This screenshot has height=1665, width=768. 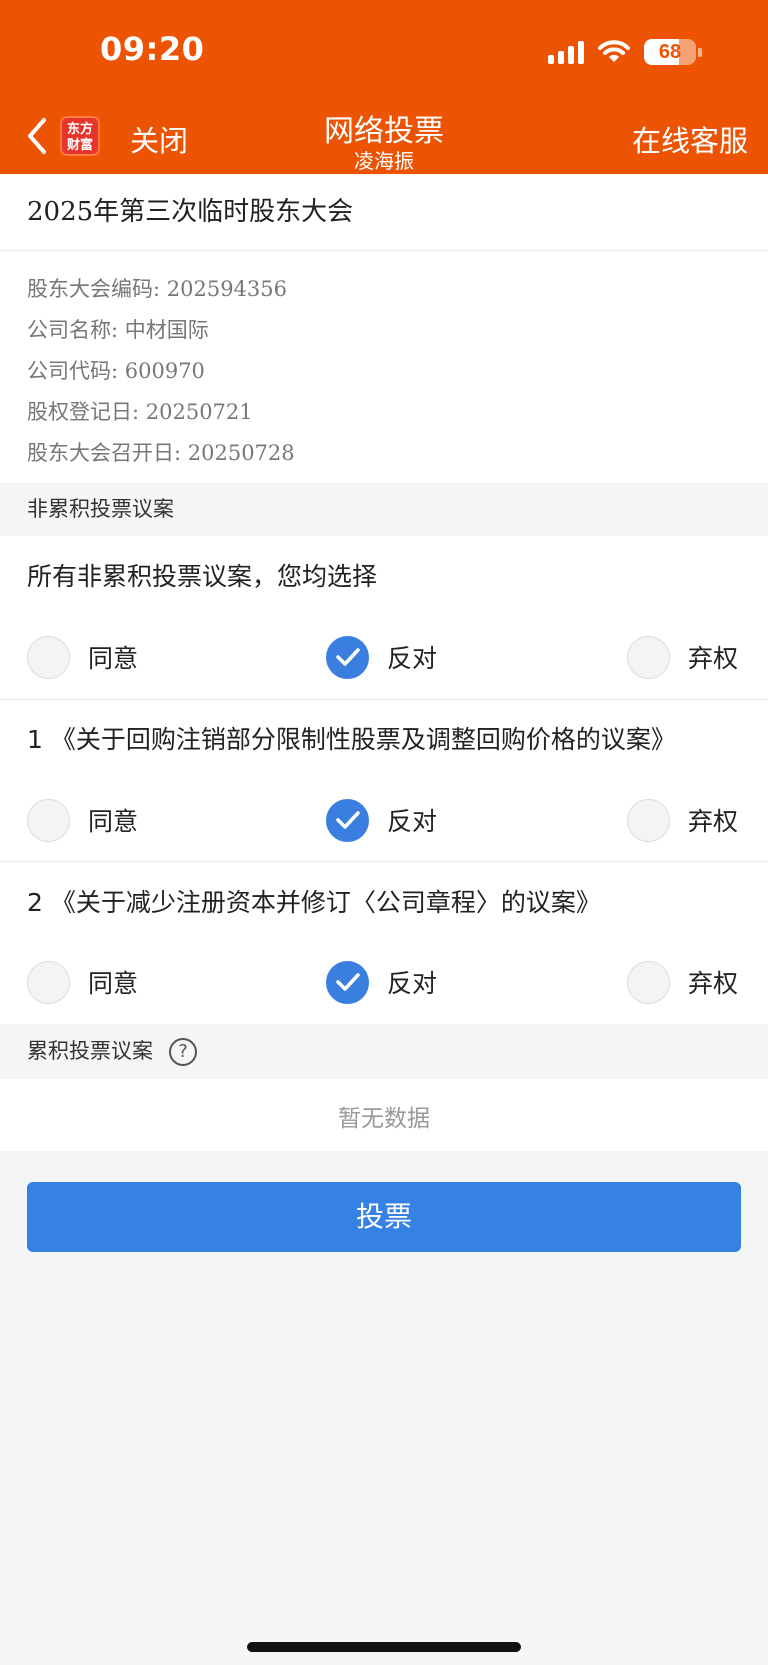 I want to click on signal-icon, so click(x=566, y=52).